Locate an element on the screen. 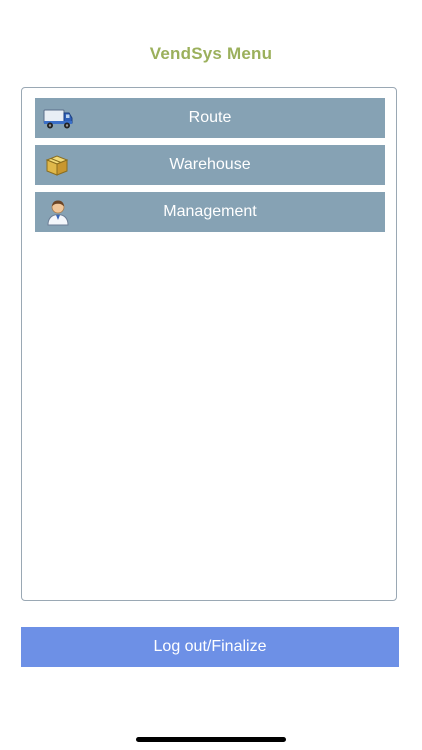  menu-item-warehouse-label: Warehouse is located at coordinates (210, 164).